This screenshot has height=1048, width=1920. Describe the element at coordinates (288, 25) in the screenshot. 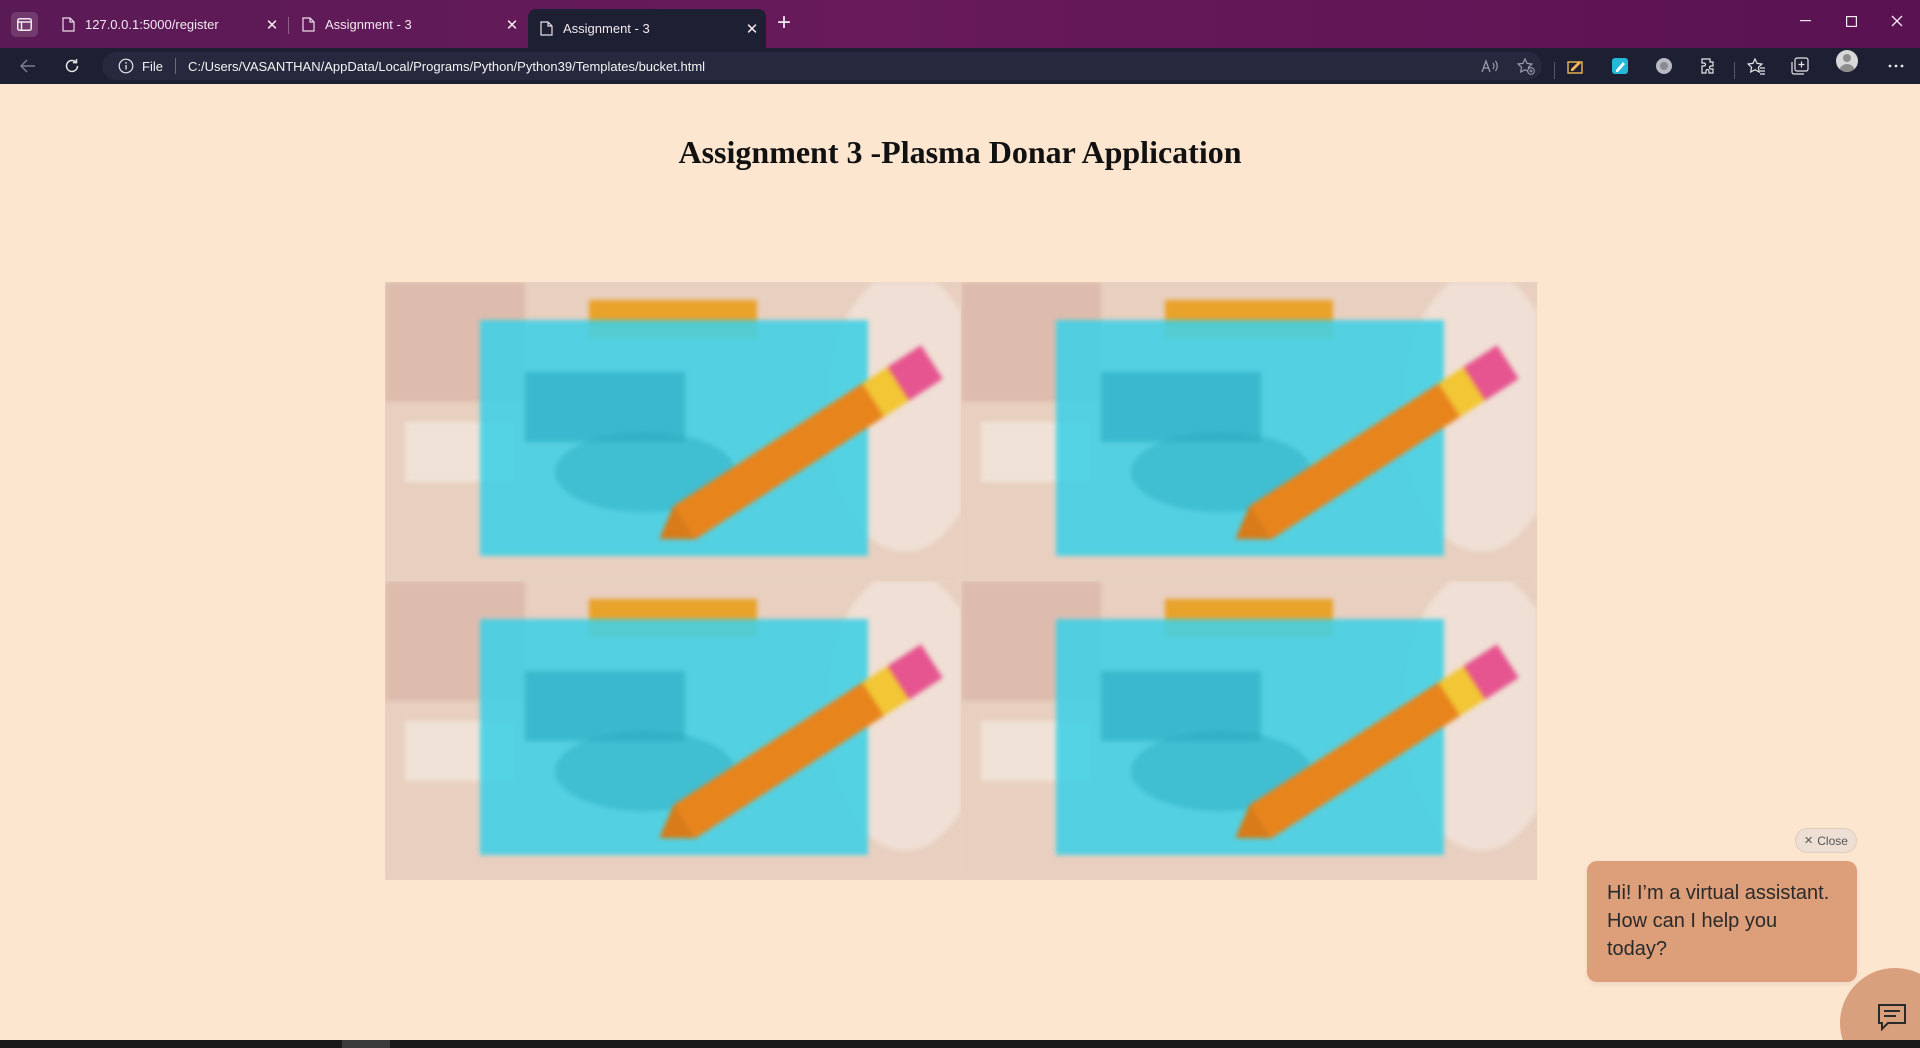

I see `tab-divider` at that location.